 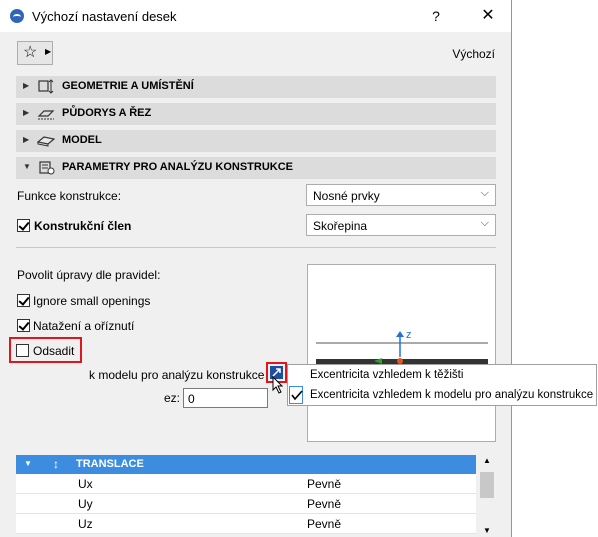 I want to click on table-row: Uz Pevně, so click(x=246, y=524).